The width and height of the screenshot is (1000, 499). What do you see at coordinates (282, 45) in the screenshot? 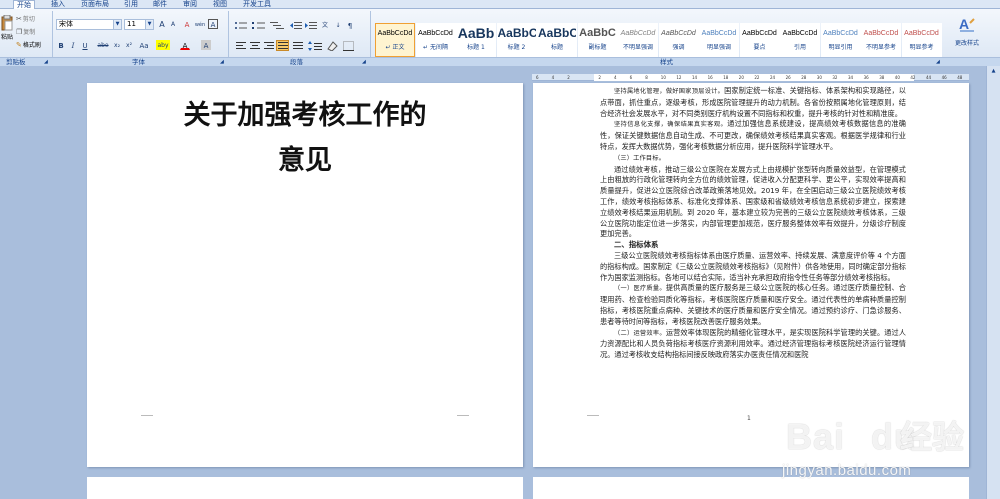
I see `justify-icon` at bounding box center [282, 45].